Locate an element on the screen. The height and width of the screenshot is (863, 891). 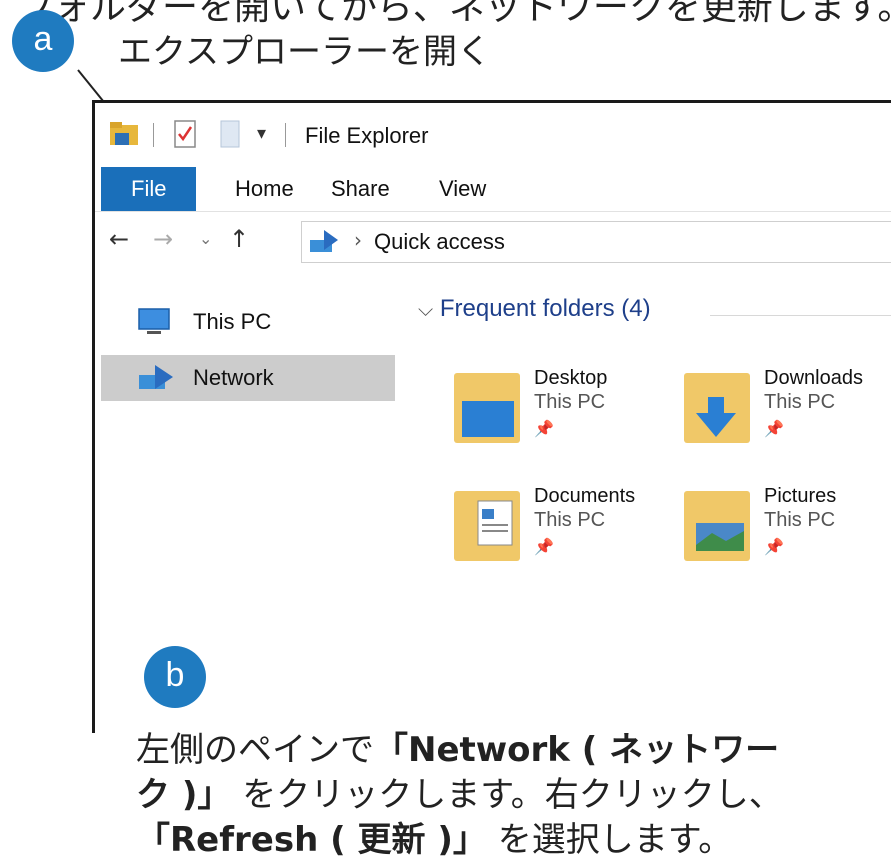
address-bar-row: ← → ⌄ ↑ › Quick access is located at coordinates (493, 241).